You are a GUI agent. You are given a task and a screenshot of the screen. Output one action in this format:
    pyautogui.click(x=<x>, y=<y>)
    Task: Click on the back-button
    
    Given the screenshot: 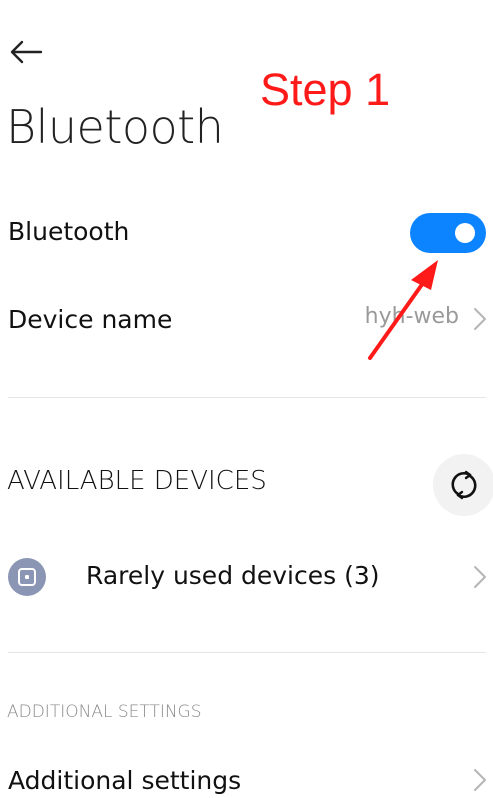 What is the action you would take?
    pyautogui.click(x=26, y=52)
    